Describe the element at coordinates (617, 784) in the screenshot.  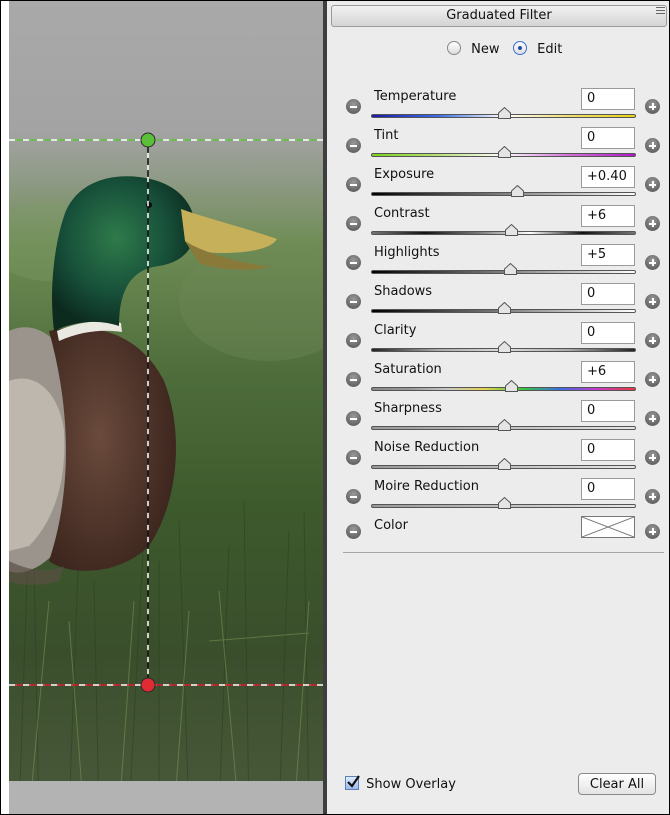
I see `clear-all-button: Clear All` at that location.